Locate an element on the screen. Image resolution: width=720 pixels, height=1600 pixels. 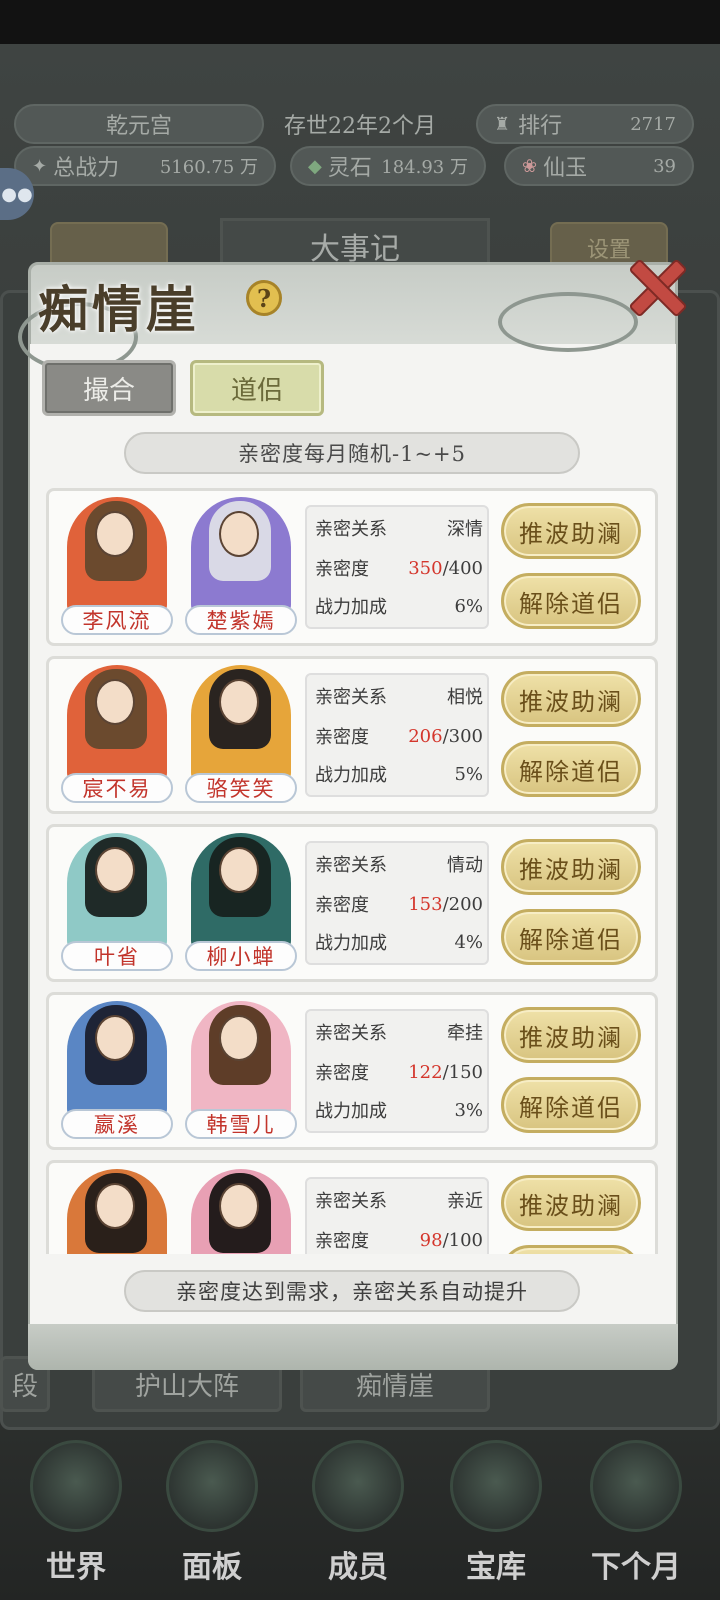
total-power-bar: ✦ 总战力 5160.75 万 is located at coordinates (145, 166).